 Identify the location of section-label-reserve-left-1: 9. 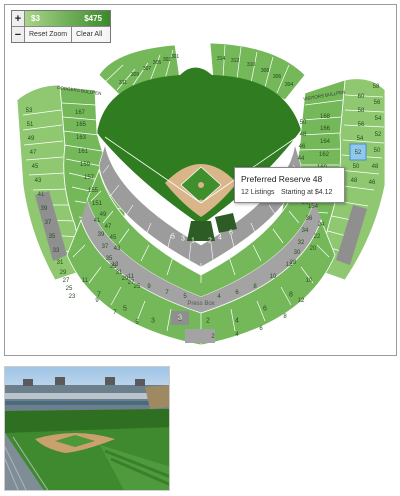
(96, 301).